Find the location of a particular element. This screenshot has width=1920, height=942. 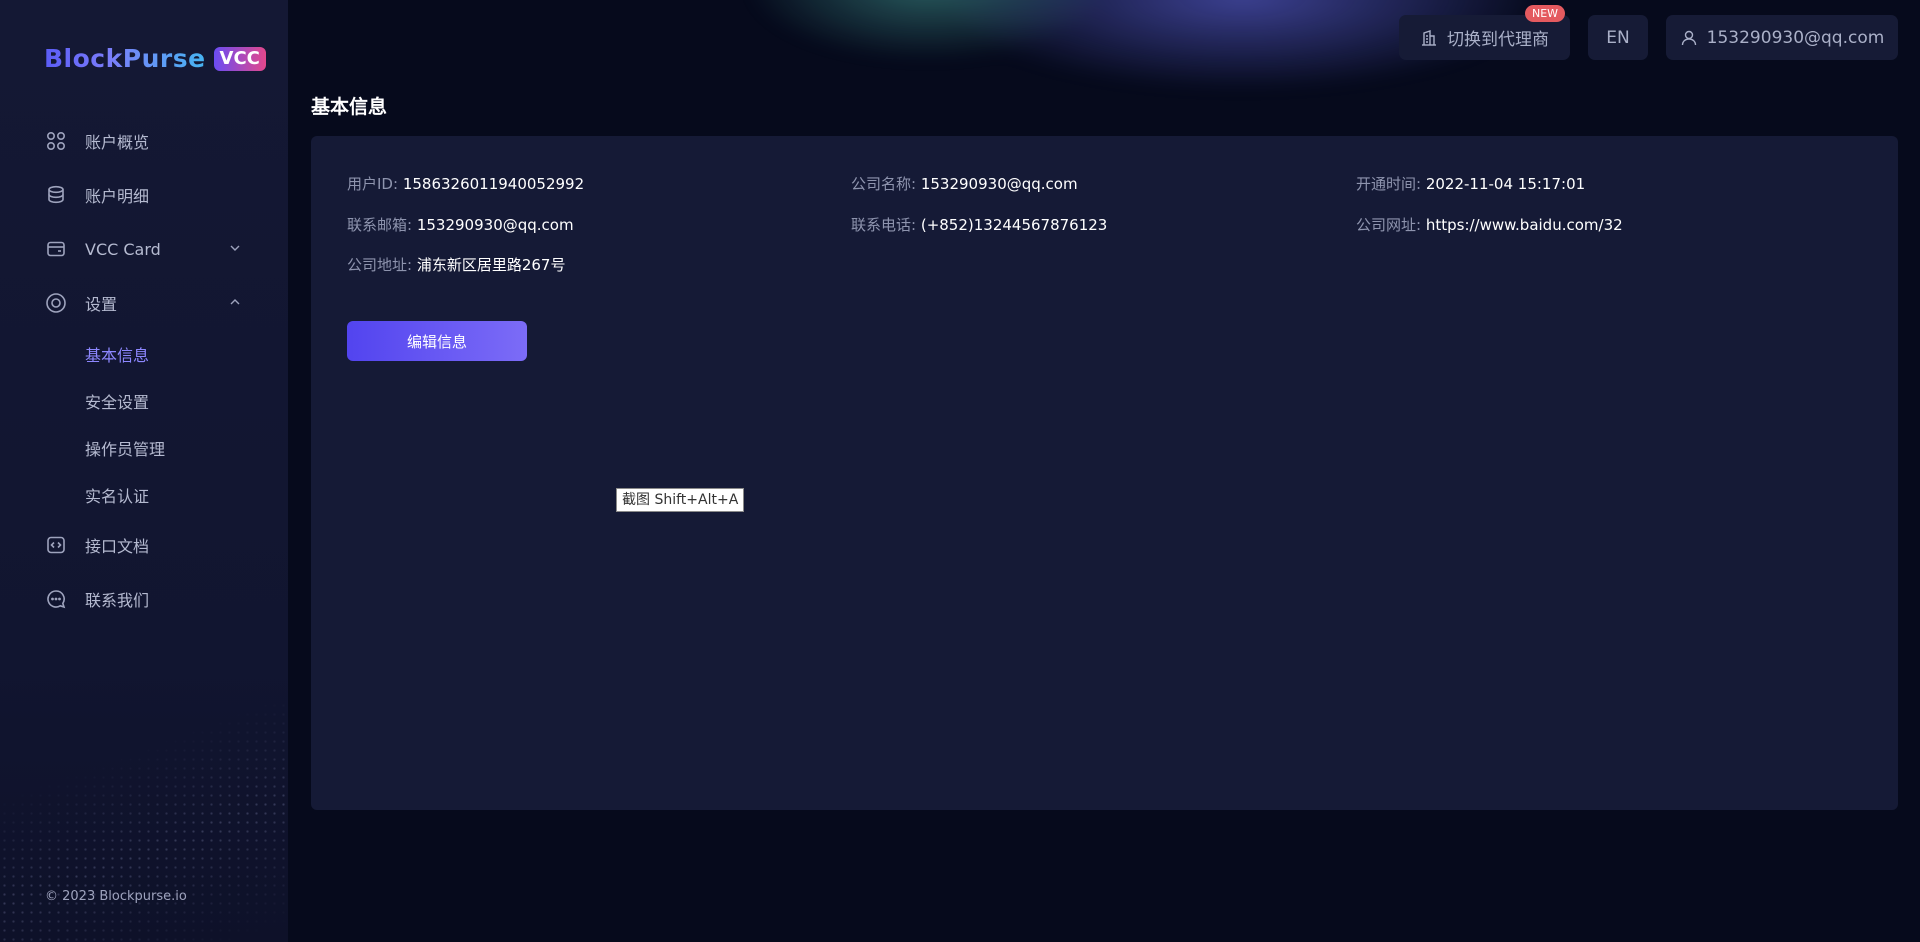

brand-logo: BlockPurse VCC is located at coordinates (155, 58).